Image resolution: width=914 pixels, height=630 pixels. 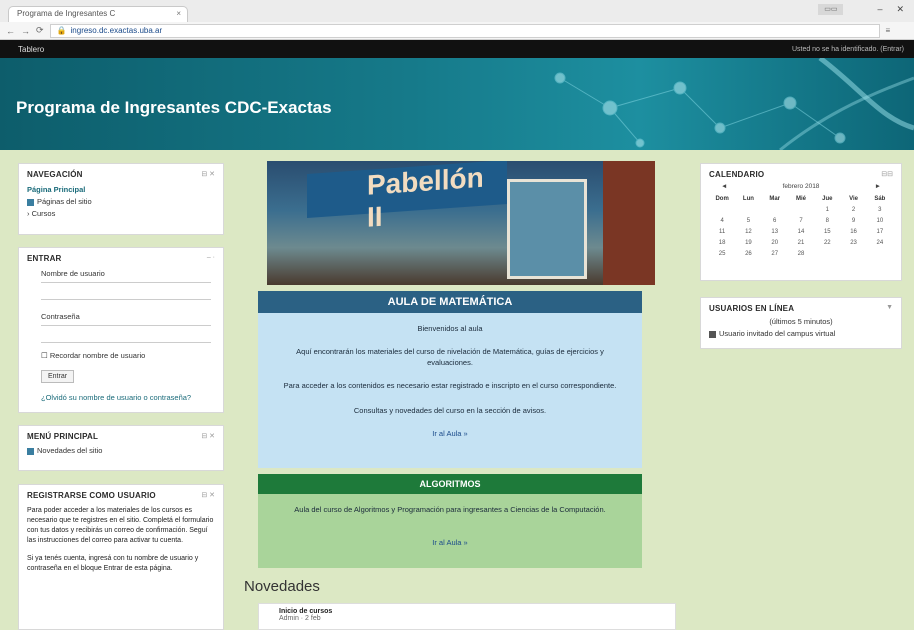 What do you see at coordinates (889, 307) in the screenshot?
I see `collapse-icon: ▼` at bounding box center [889, 307].